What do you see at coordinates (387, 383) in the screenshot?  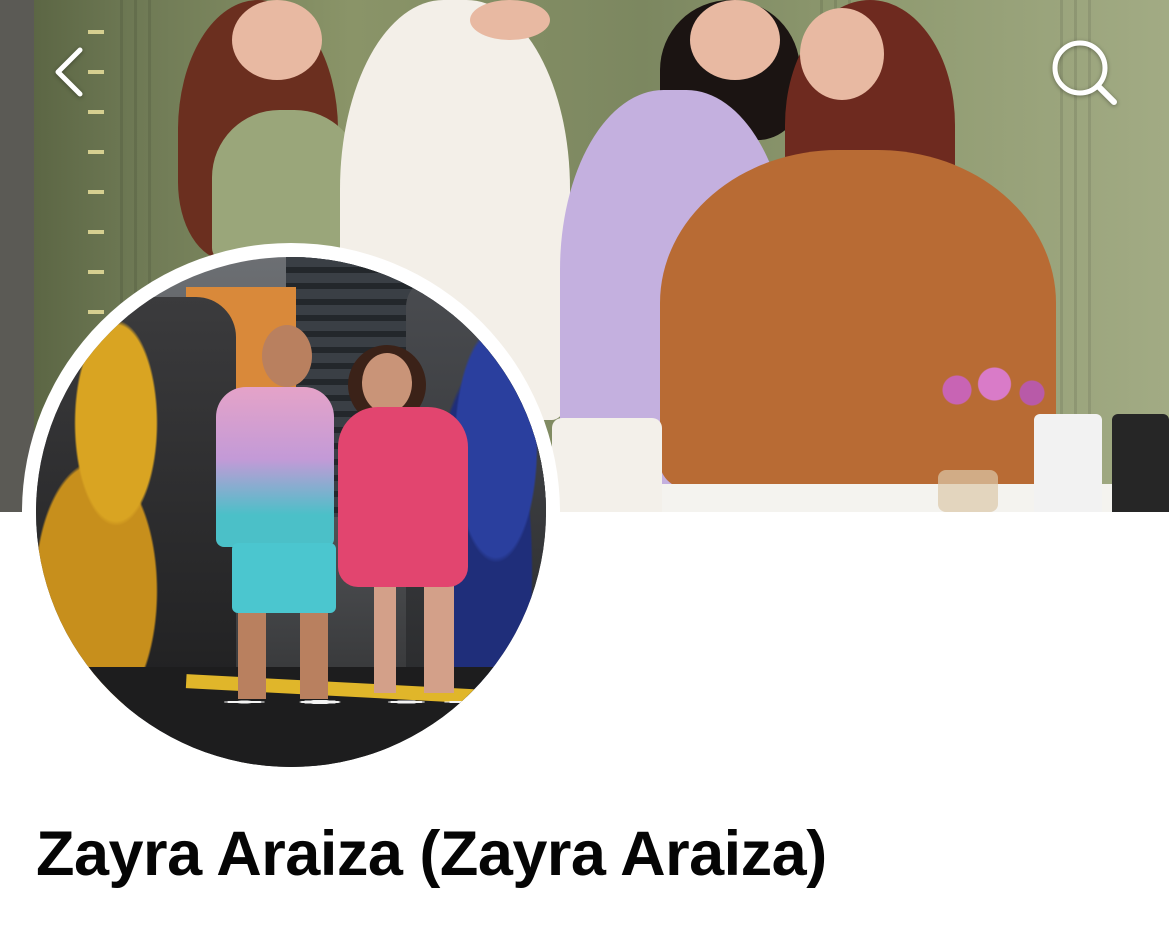 I see `avatar-woman-head` at bounding box center [387, 383].